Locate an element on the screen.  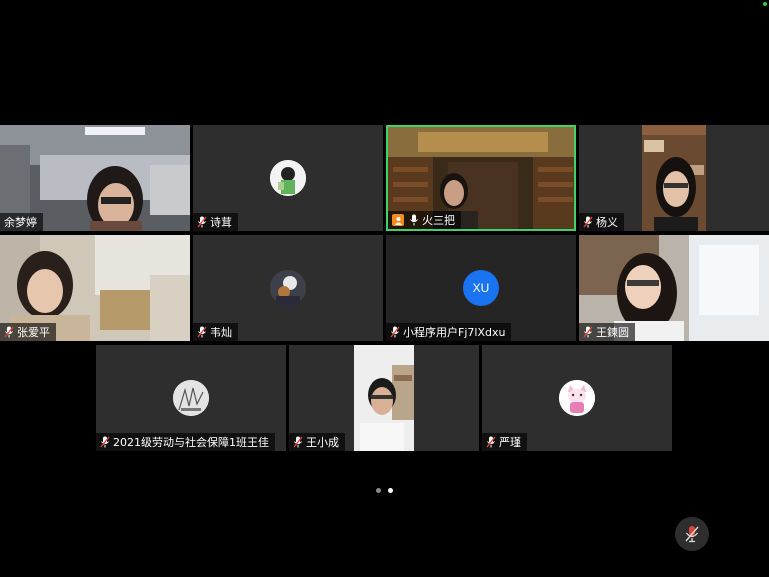
microphone-slash-icon is located at coordinates (692, 534).